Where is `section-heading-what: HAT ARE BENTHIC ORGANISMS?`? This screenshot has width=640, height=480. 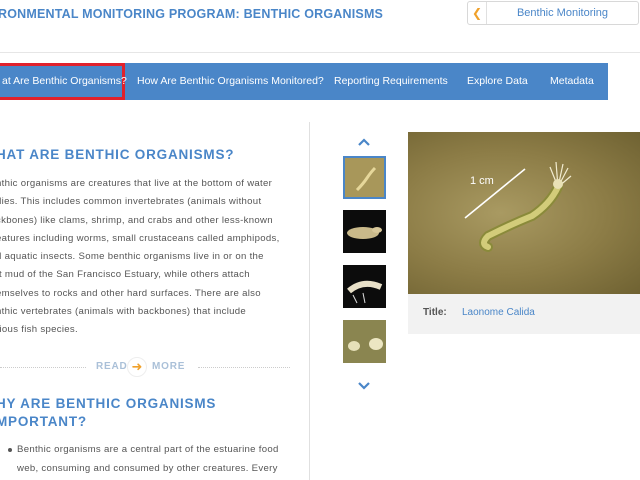
section-heading-what: HAT ARE BENTHIC ORGANISMS? is located at coordinates (117, 154).